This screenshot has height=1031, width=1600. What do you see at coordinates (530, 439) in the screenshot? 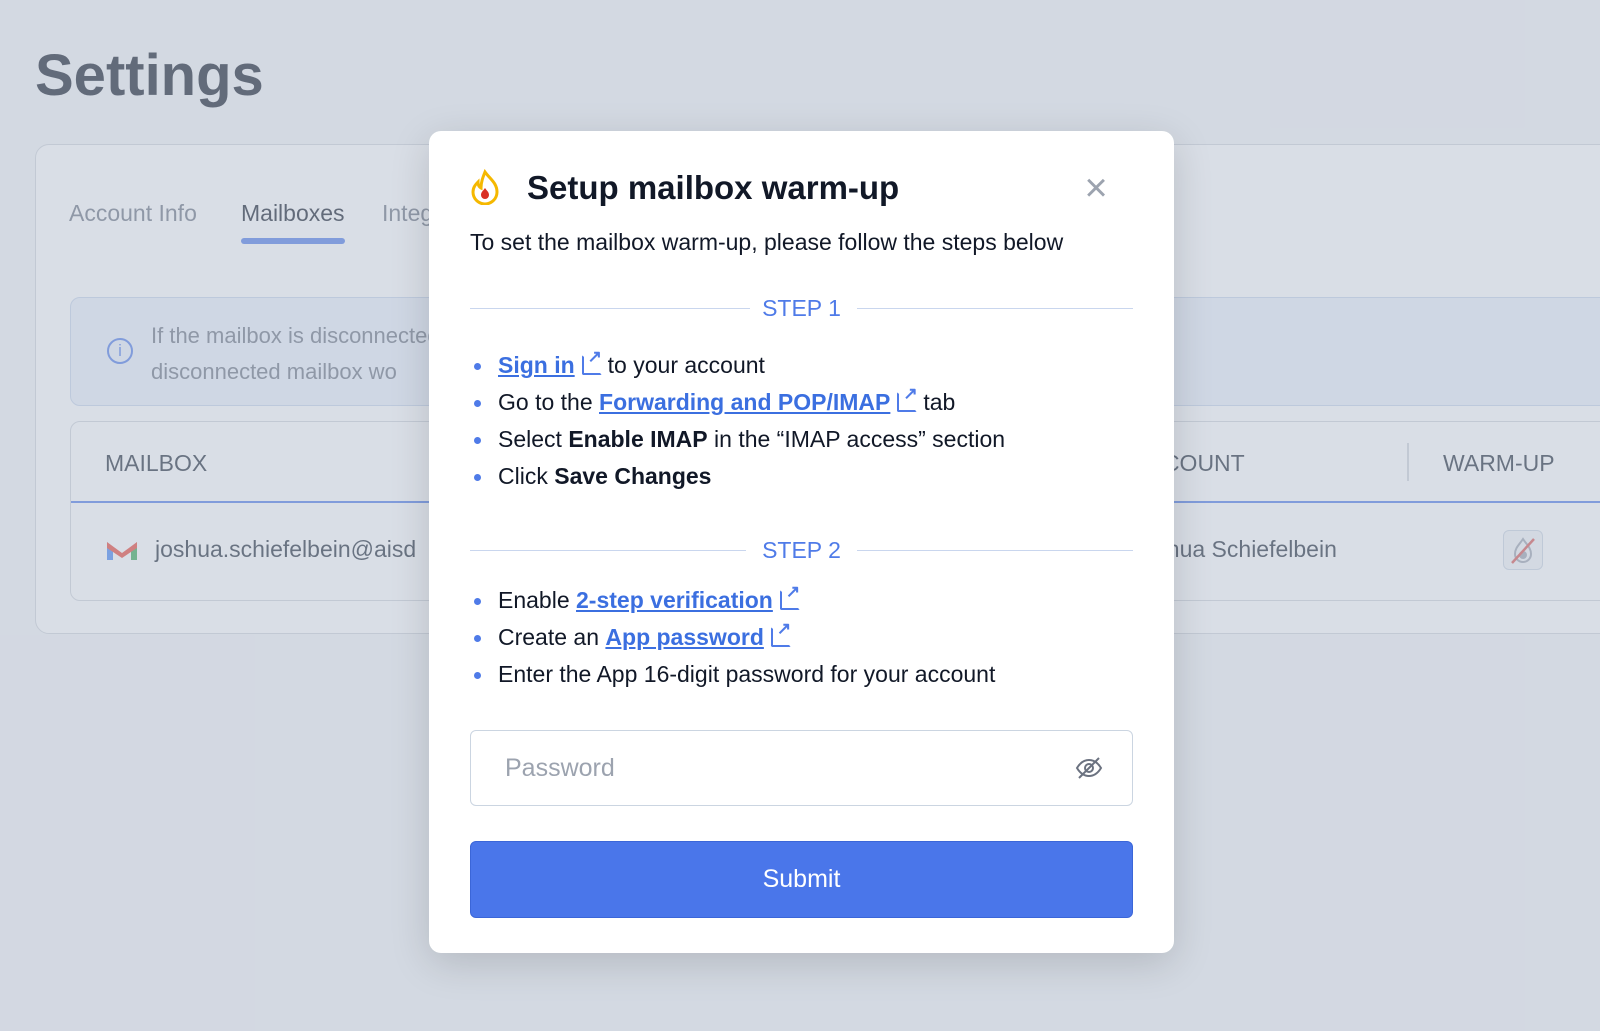
I see `step-text: Select` at bounding box center [530, 439].